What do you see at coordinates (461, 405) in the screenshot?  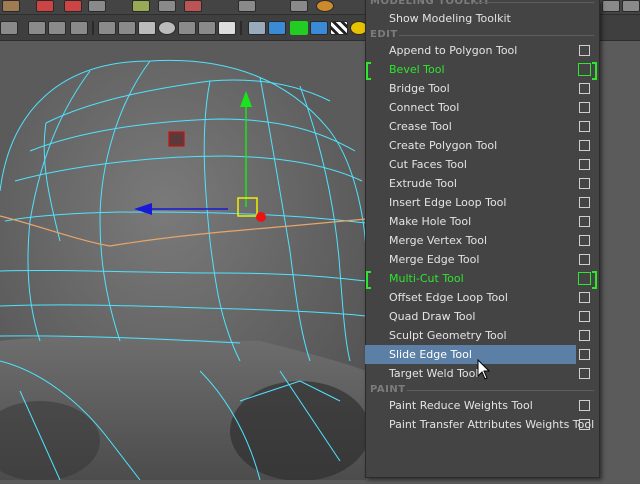 I see `menu-item-label: Paint Reduce Weights Tool` at bounding box center [461, 405].